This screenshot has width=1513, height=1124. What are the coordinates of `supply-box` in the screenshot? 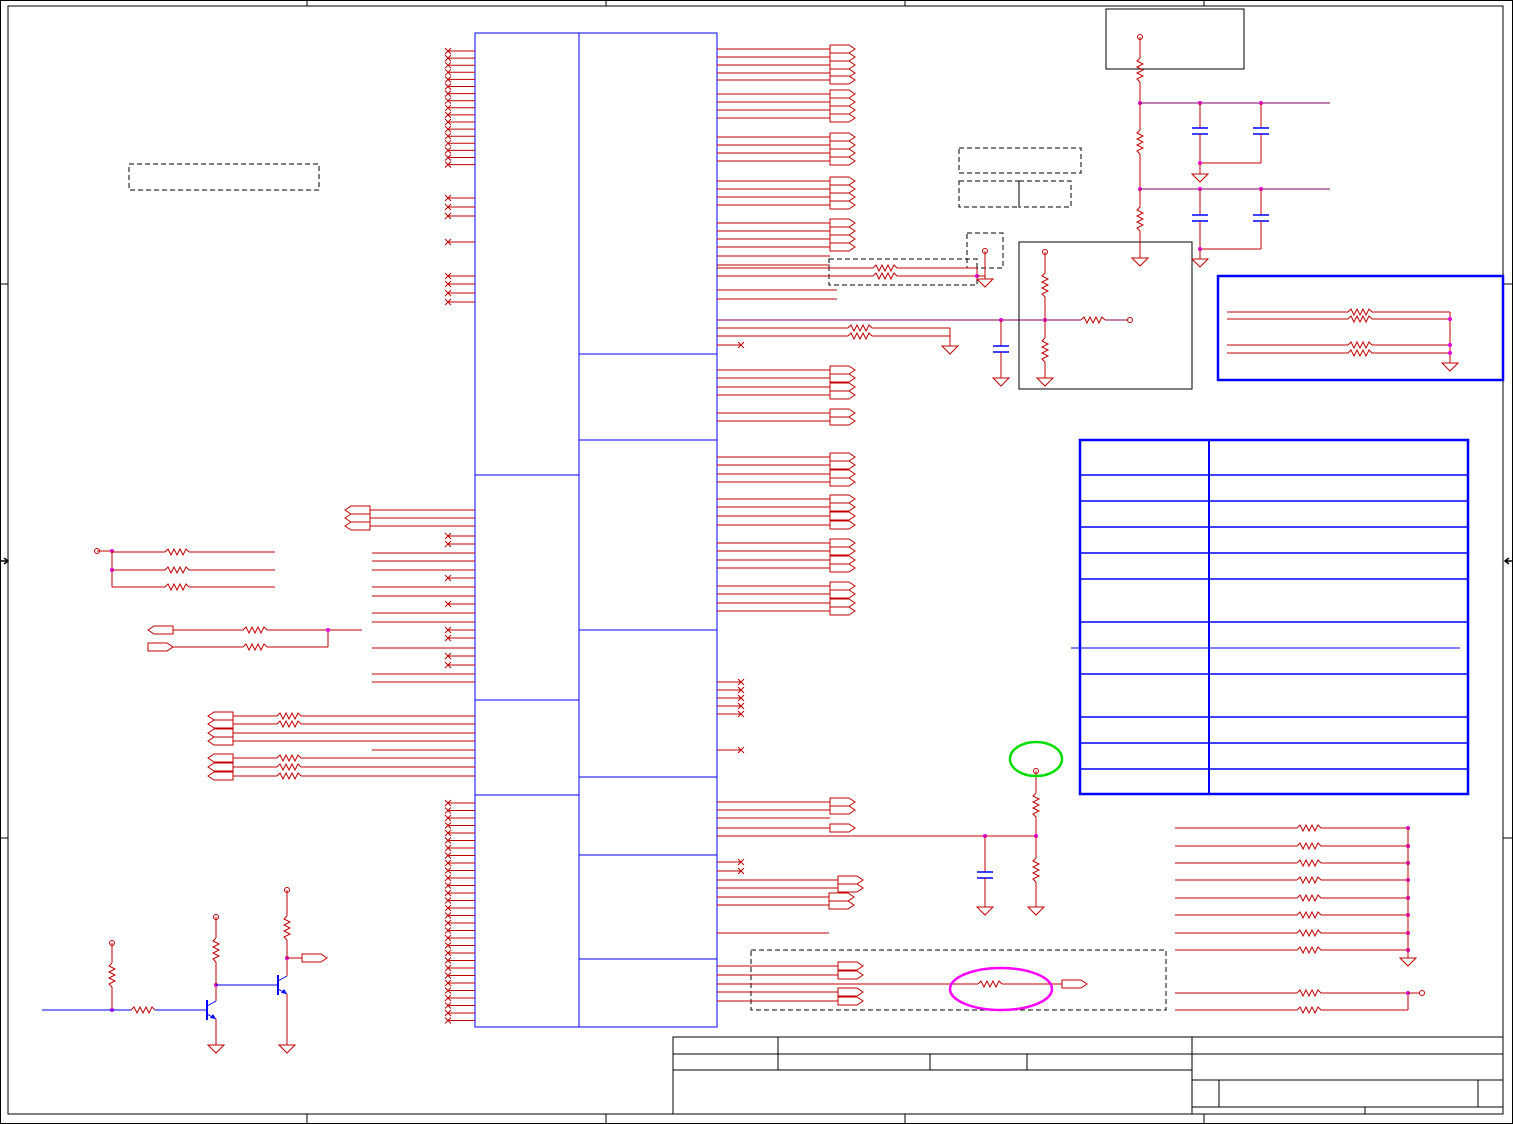 It's located at (1175, 39).